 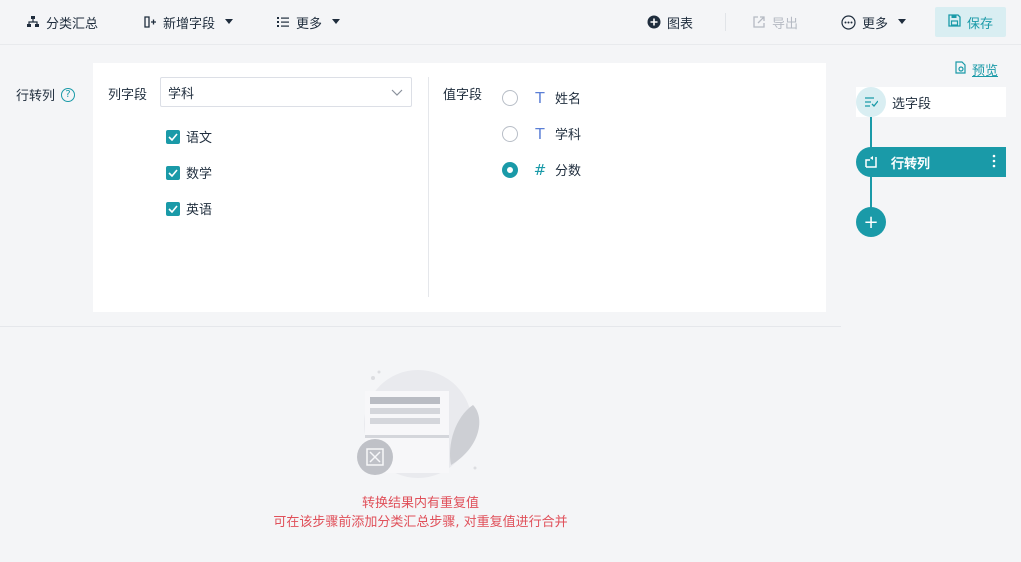 What do you see at coordinates (911, 164) in the screenshot?
I see `step-label: 行转列` at bounding box center [911, 164].